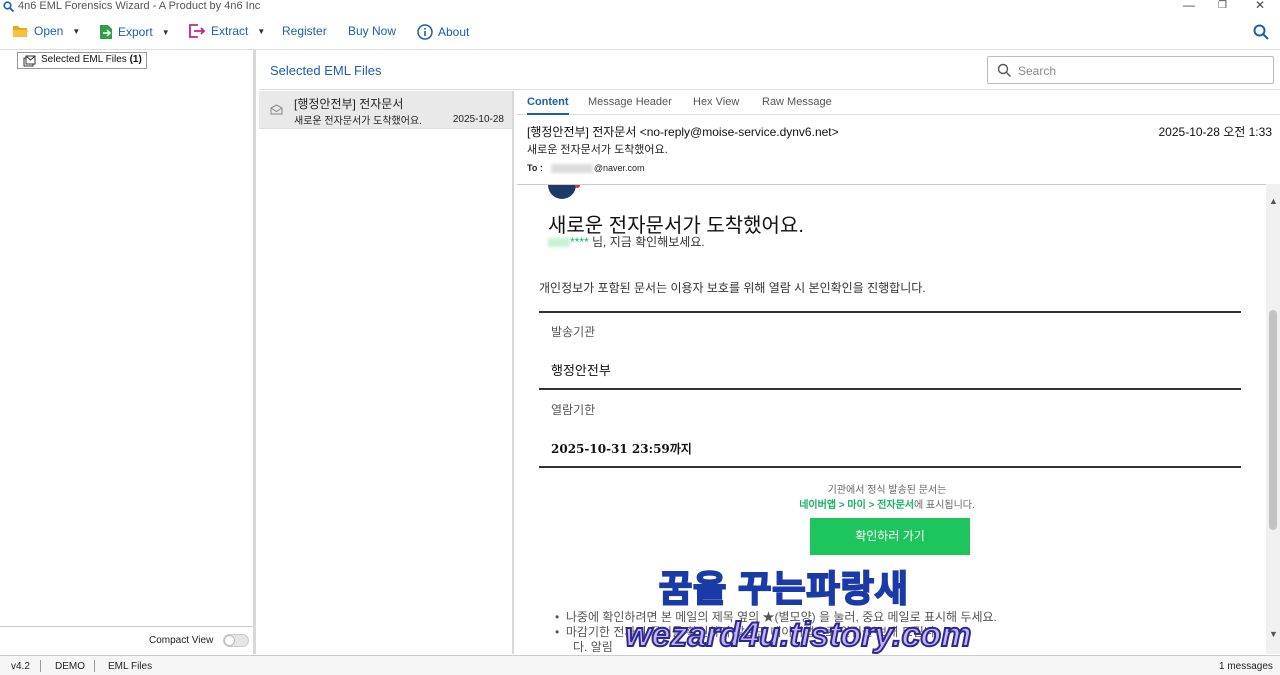  Describe the element at coordinates (890, 536) in the screenshot. I see `confirm-button: 확인하러 가기` at that location.